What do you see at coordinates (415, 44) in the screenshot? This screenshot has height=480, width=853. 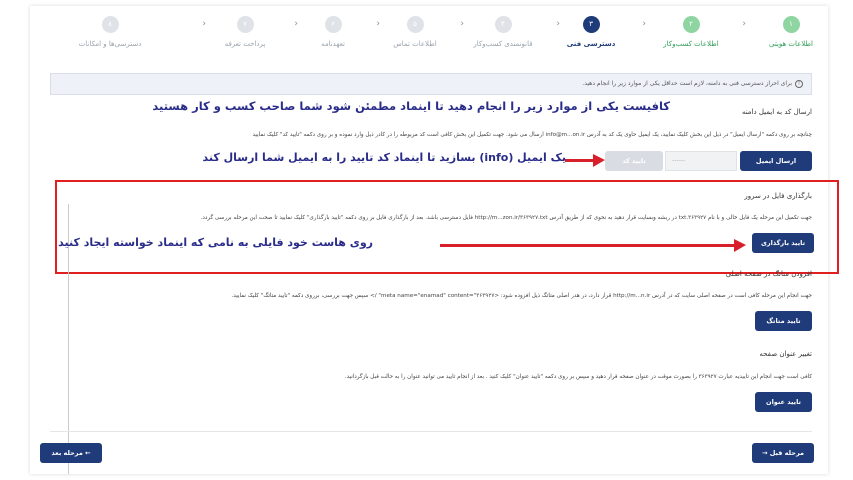 I see `step-label: اطلاعات تماس` at bounding box center [415, 44].